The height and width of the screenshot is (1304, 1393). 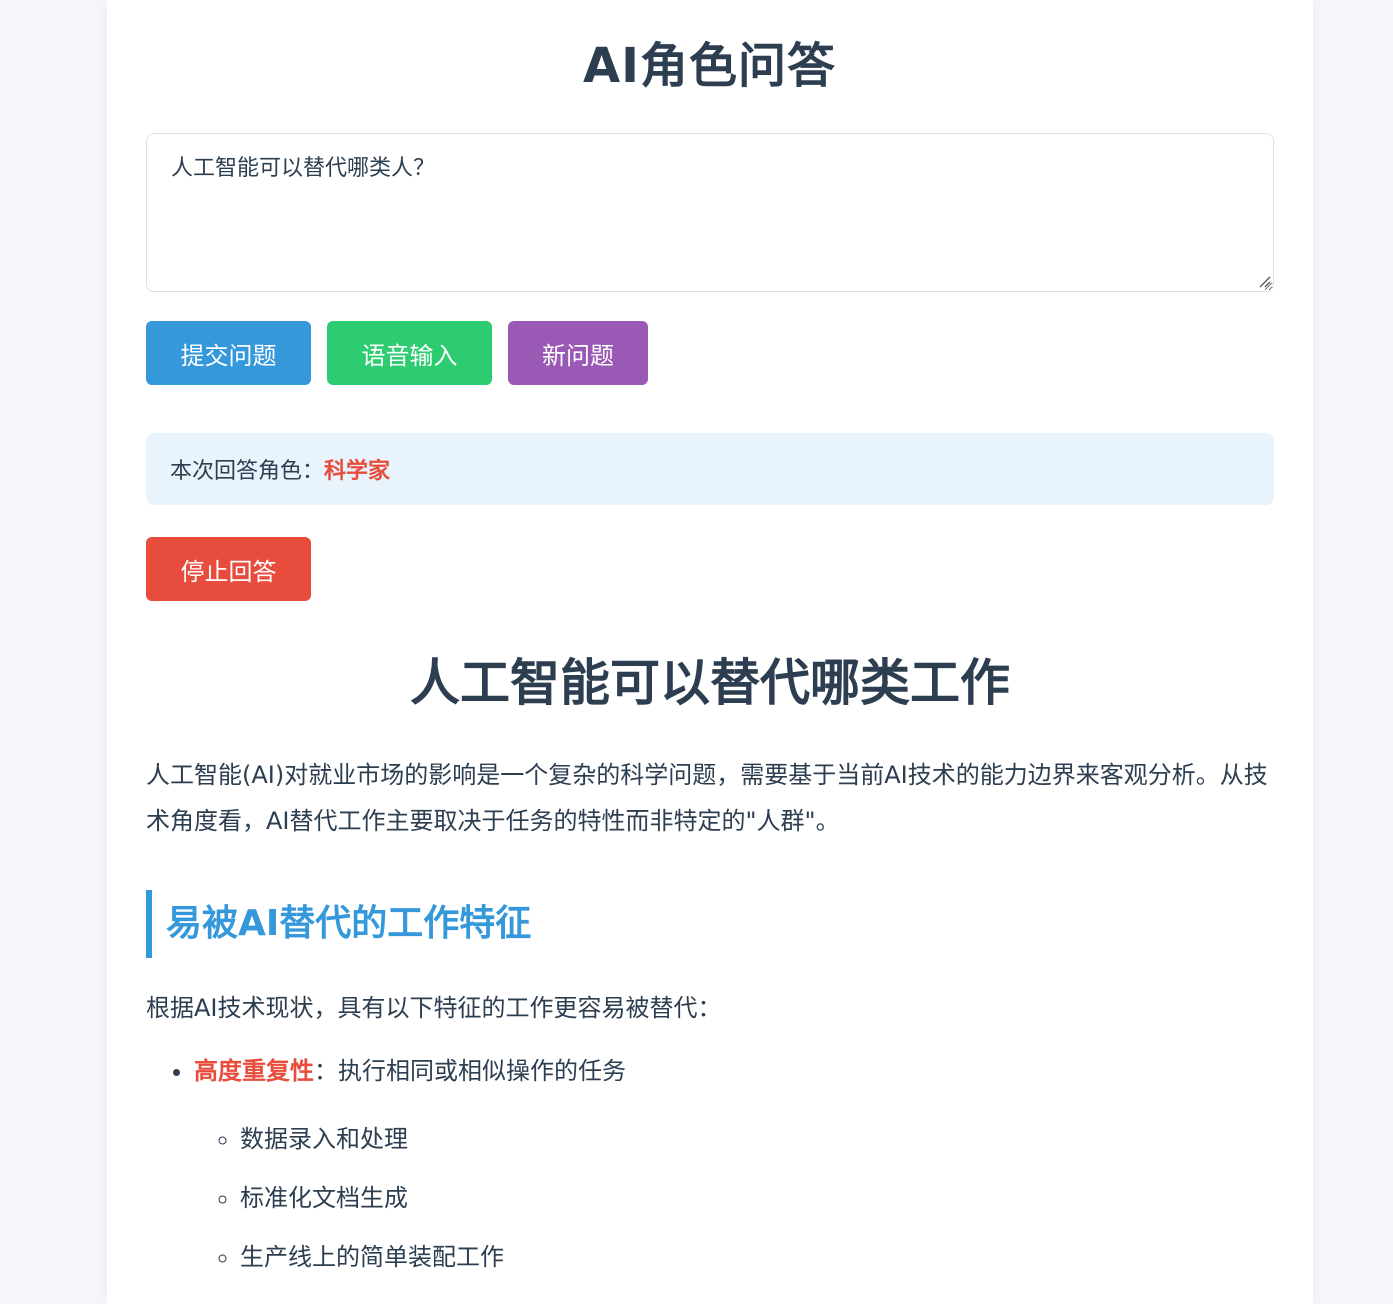 What do you see at coordinates (710, 924) in the screenshot?
I see `section-heading: 易被AI替代的工作特征` at bounding box center [710, 924].